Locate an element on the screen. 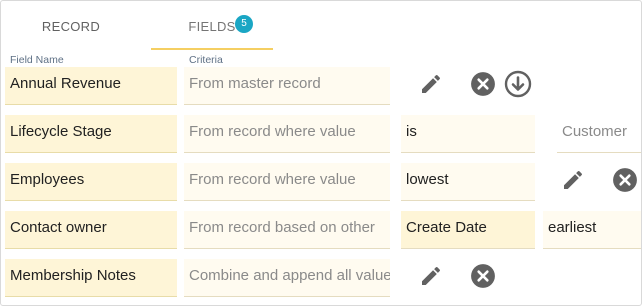  active-tab-indicator is located at coordinates (212, 49).